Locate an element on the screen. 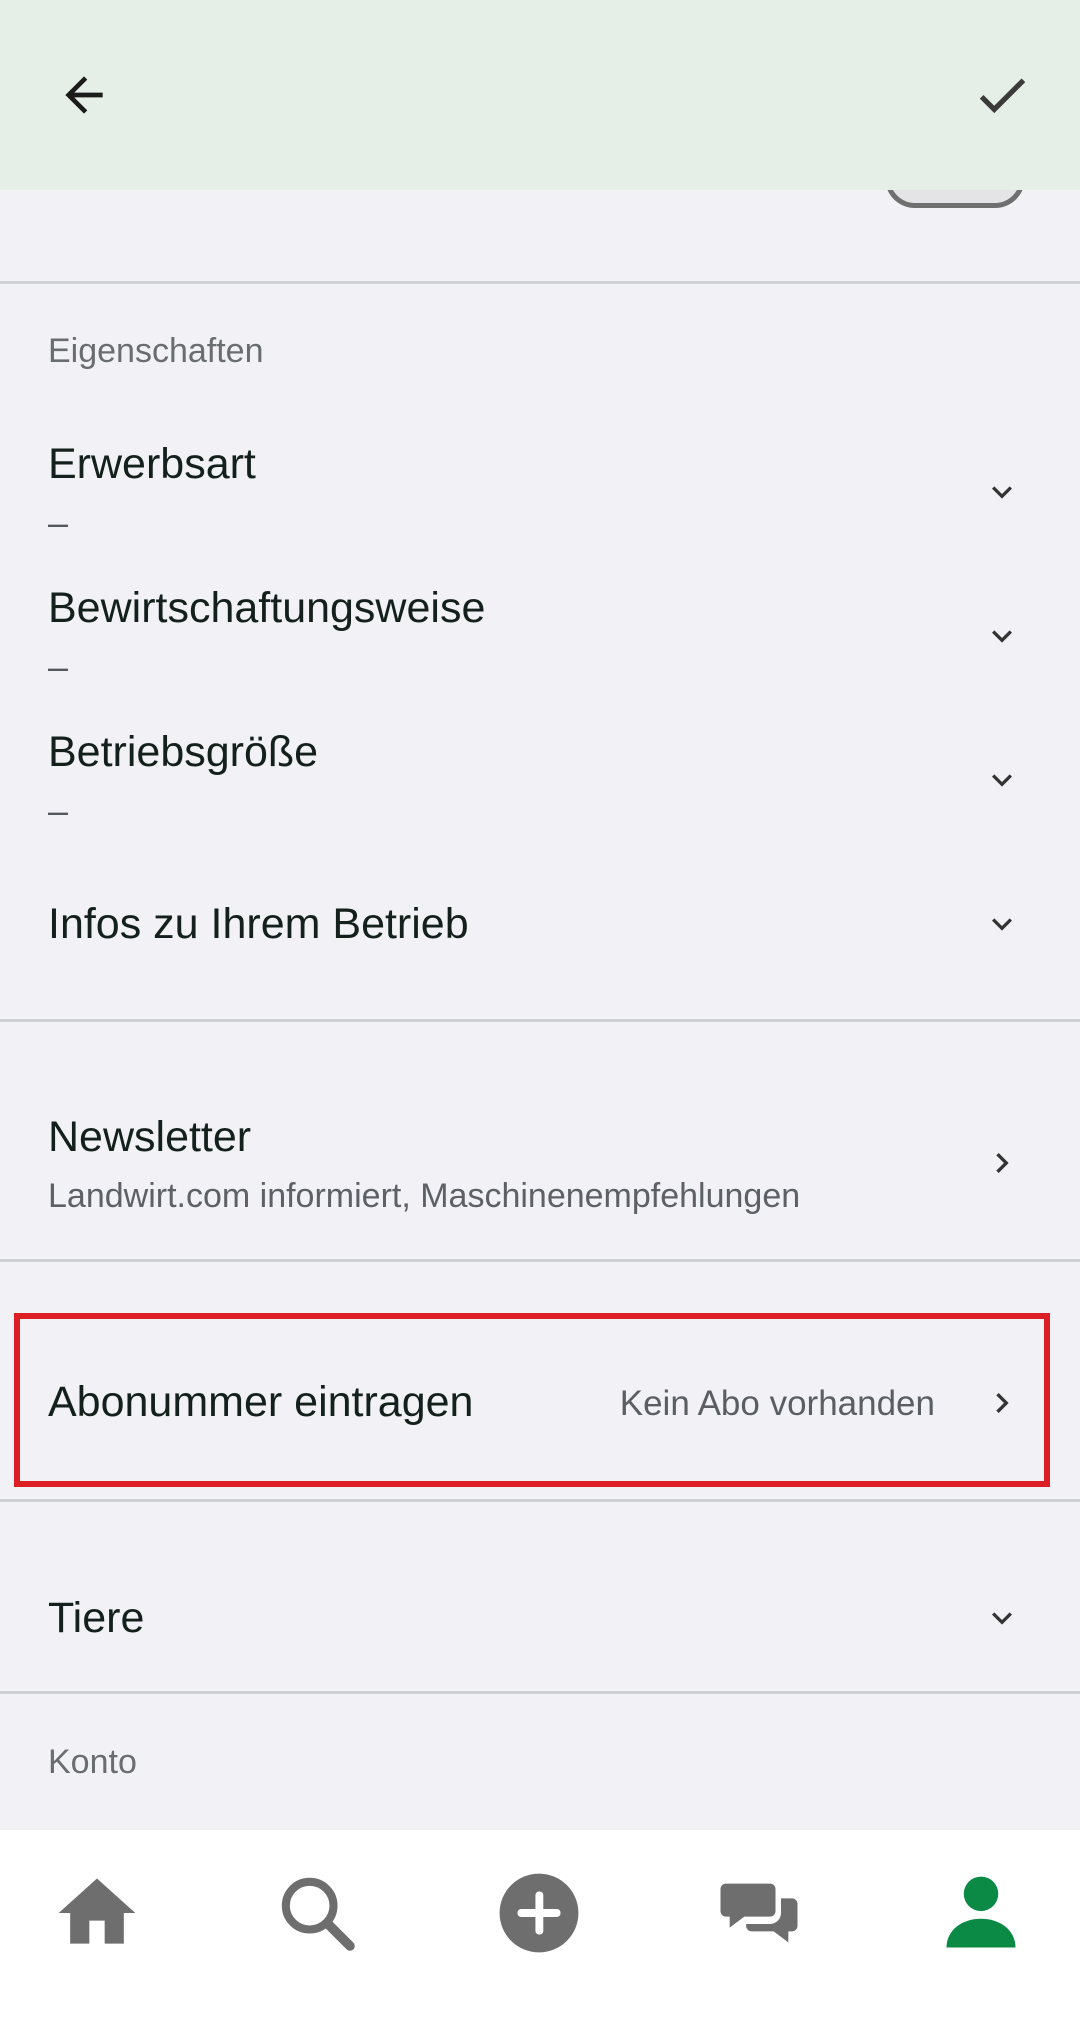 This screenshot has width=1080, height=2024. highlight-box is located at coordinates (532, 1400).